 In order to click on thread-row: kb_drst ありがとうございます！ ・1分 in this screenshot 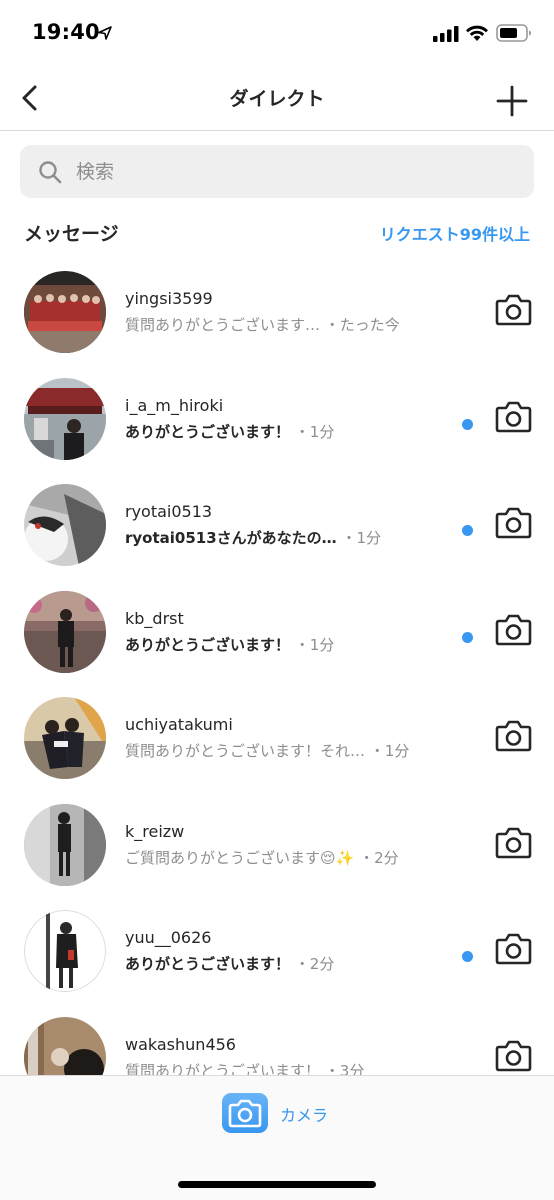, I will do `click(277, 631)`.